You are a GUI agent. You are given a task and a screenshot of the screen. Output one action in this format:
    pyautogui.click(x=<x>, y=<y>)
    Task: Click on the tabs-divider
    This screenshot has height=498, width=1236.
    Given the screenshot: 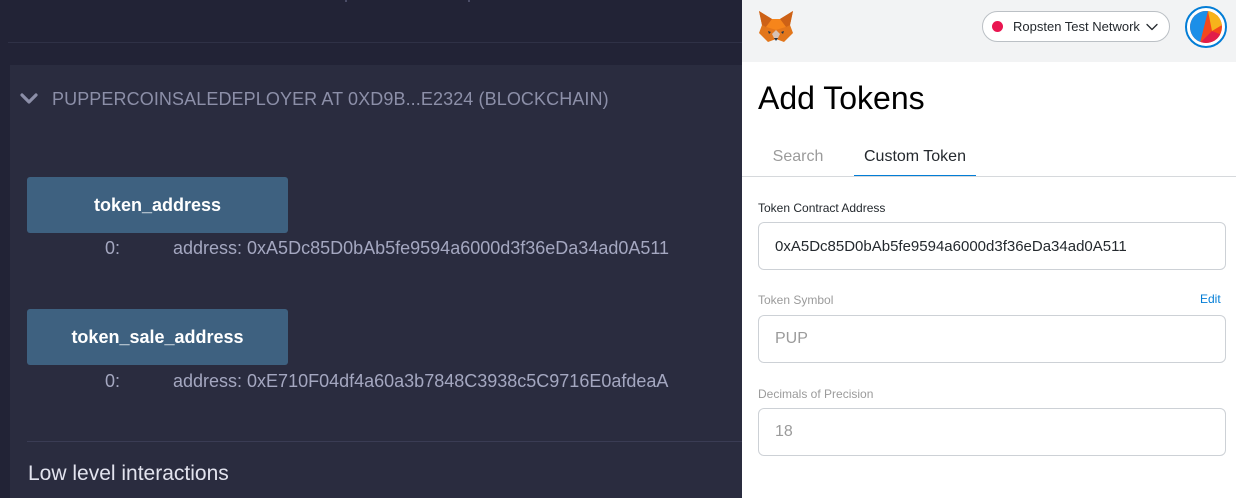 What is the action you would take?
    pyautogui.click(x=989, y=176)
    